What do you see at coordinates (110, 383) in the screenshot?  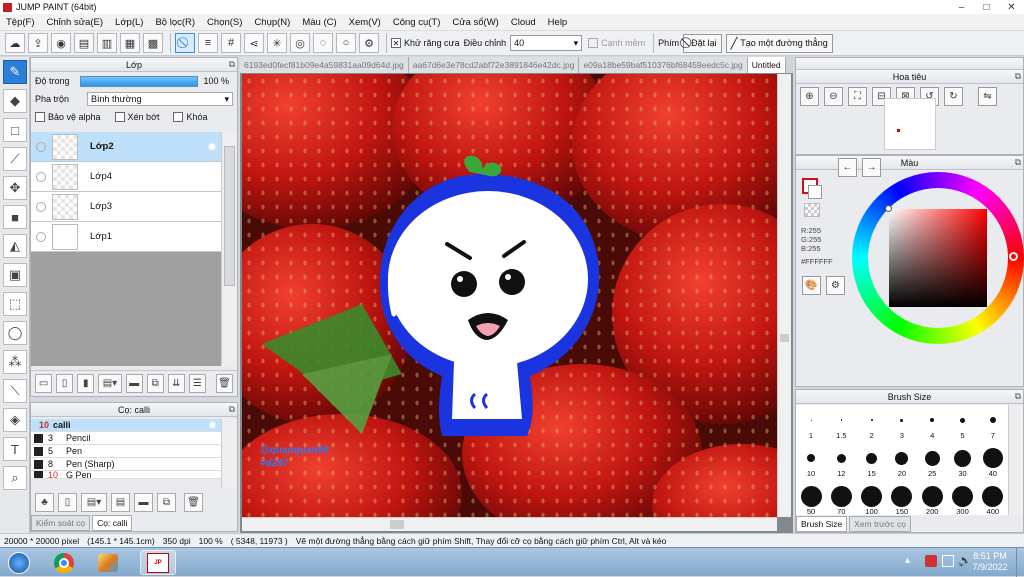 I see `add-layer-menu-icon: ▤▾` at bounding box center [110, 383].